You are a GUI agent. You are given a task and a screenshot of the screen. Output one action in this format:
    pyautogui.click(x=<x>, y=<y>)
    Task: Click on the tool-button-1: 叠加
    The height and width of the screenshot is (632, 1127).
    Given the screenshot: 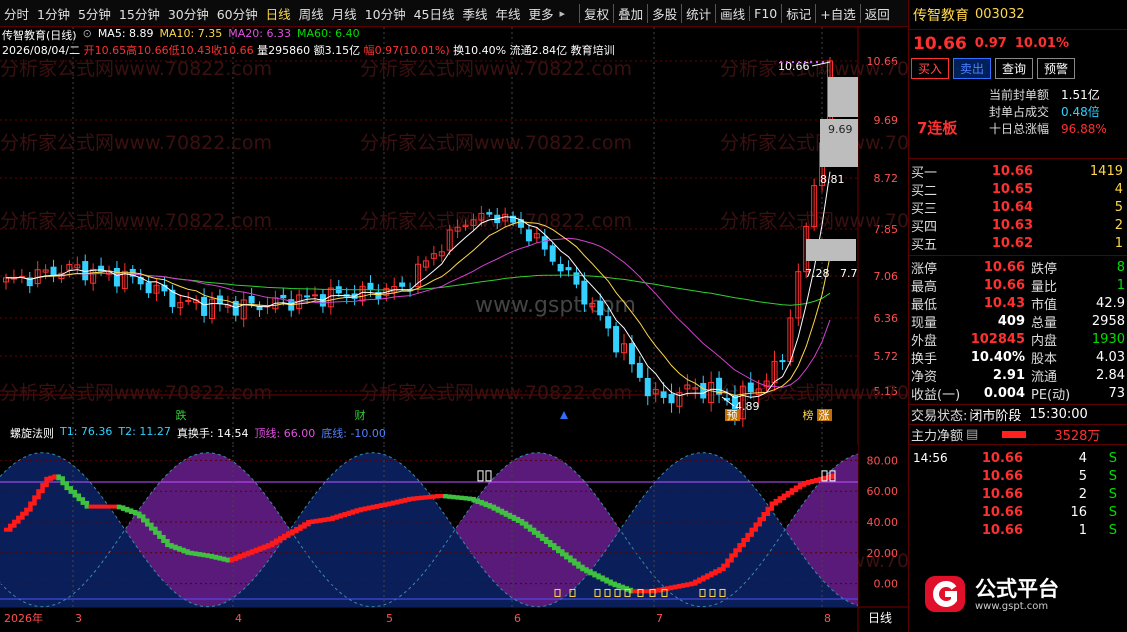 What is the action you would take?
    pyautogui.click(x=630, y=13)
    